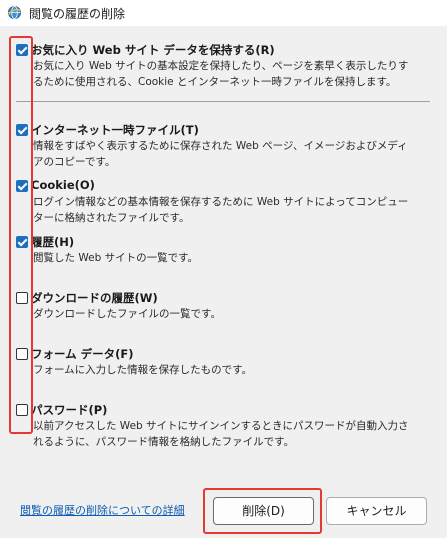 Image resolution: width=447 pixels, height=538 pixels. I want to click on history-description: 閲覧した Web サイトの一覧です。, so click(116, 258).